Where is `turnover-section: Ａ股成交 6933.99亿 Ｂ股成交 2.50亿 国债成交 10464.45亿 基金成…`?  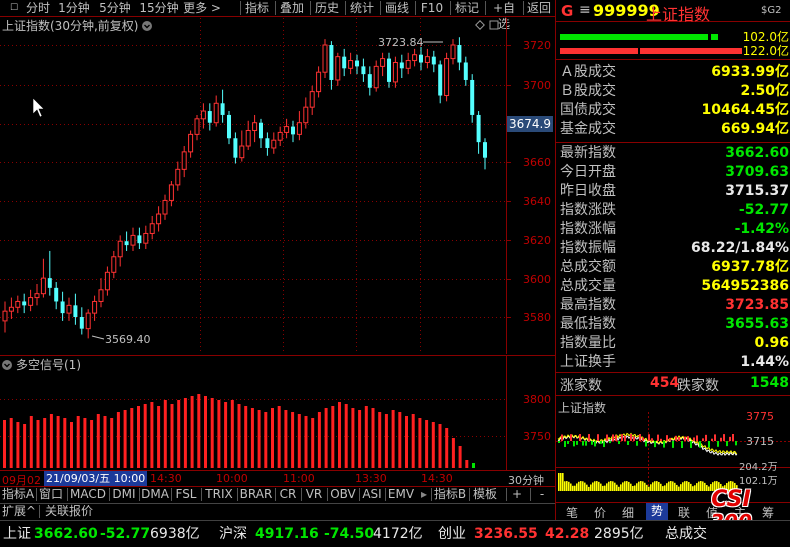 turnover-section: Ａ股成交 6933.99亿 Ｂ股成交 2.50亿 国债成交 10464.45亿 基金成… is located at coordinates (673, 103).